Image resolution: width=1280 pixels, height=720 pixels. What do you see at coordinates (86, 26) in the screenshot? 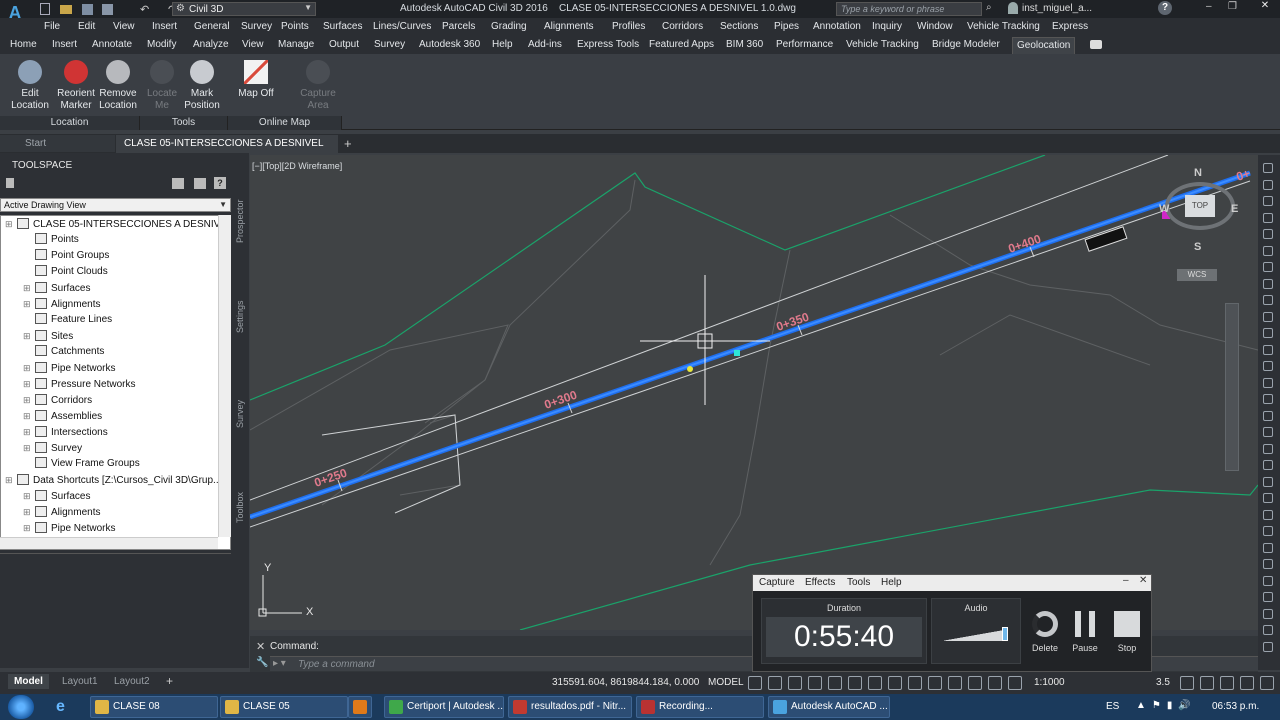
I see `menu-edit: Edit` at bounding box center [86, 26].